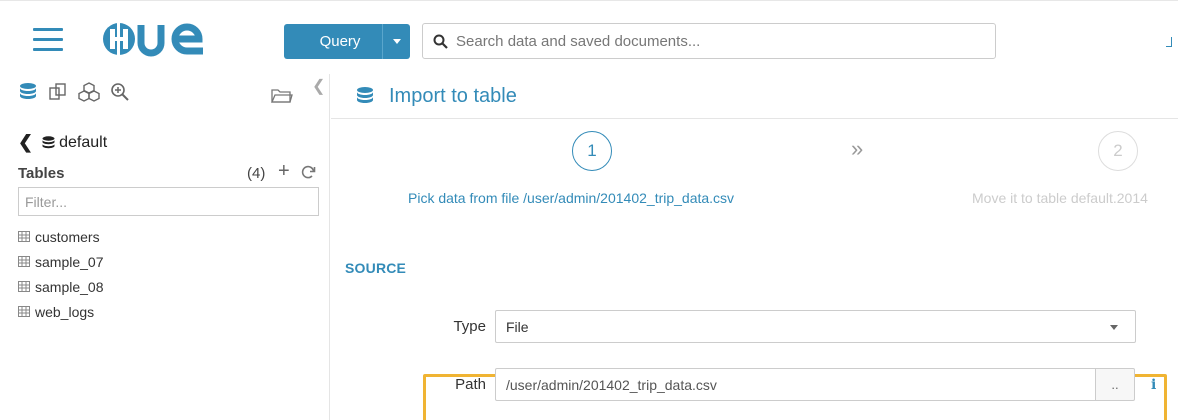 This screenshot has width=1178, height=420. I want to click on assist-panel-tabs, so click(79, 92).